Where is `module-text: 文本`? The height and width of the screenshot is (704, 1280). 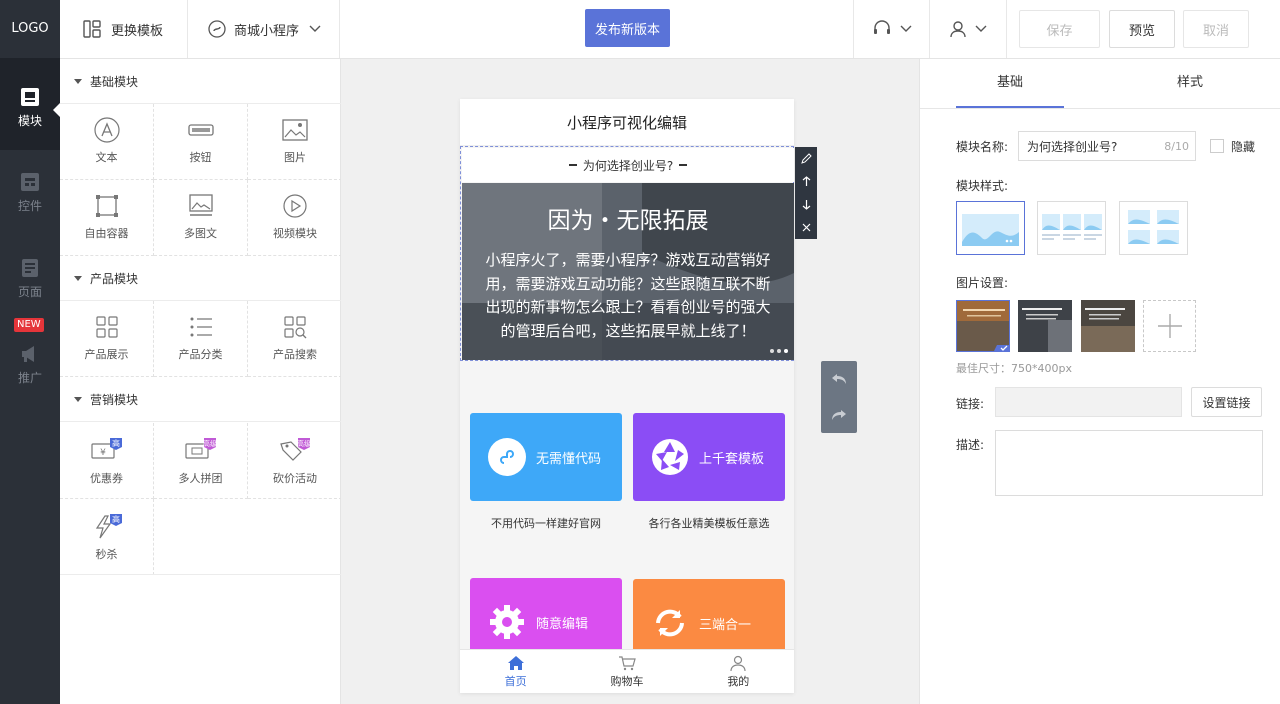 module-text: 文本 is located at coordinates (107, 142).